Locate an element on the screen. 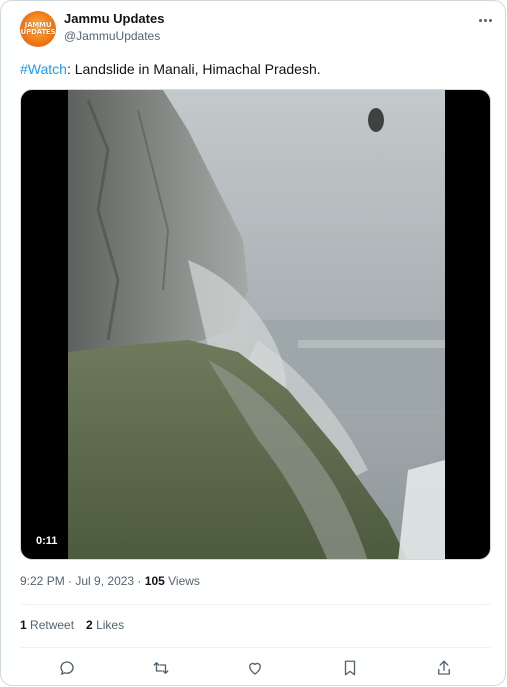 The width and height of the screenshot is (507, 687). like-icon is located at coordinates (255, 668).